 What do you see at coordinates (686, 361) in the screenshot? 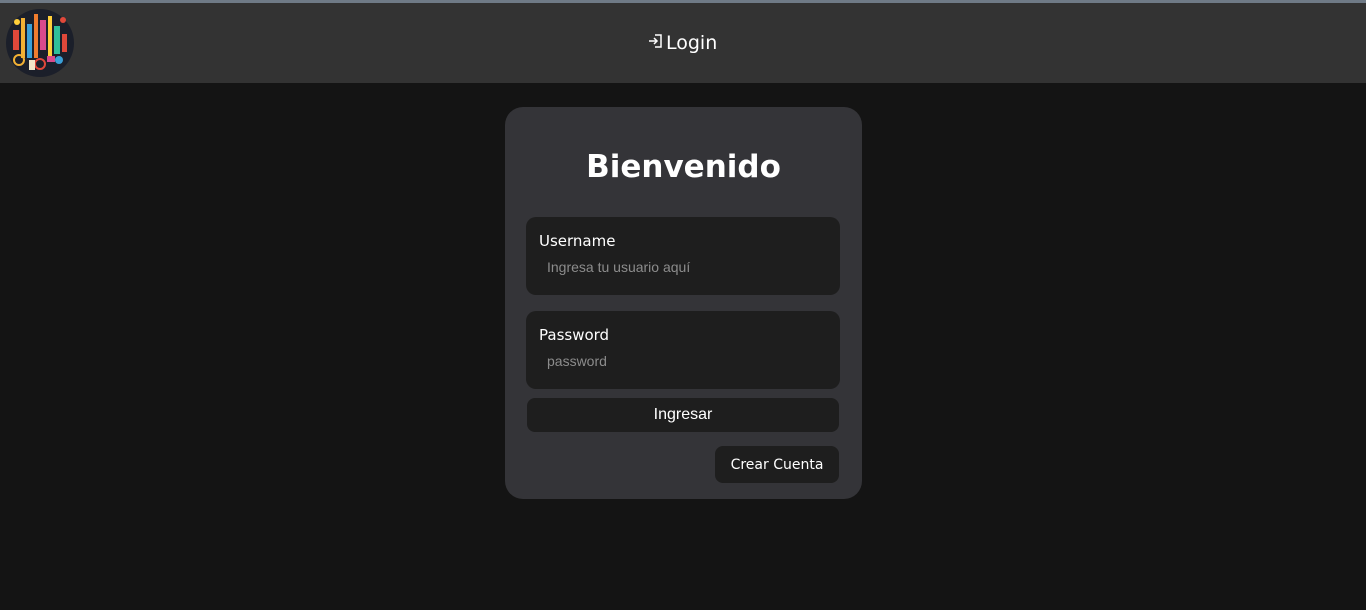
I see `password-input` at bounding box center [686, 361].